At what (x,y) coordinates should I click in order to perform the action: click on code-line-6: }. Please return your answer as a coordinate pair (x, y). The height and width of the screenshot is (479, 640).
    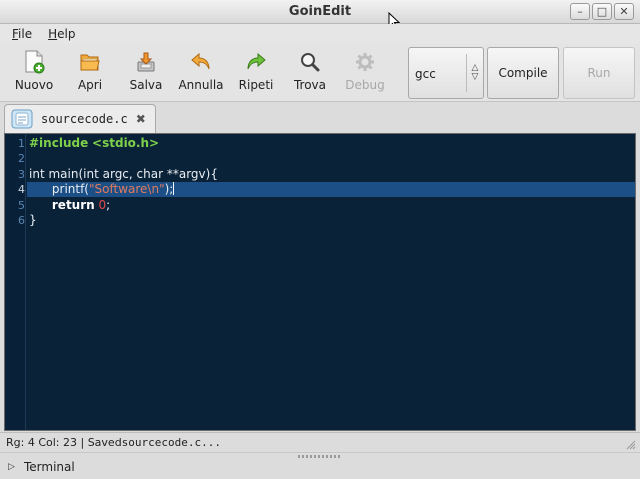
    Looking at the image, I should click on (33, 220).